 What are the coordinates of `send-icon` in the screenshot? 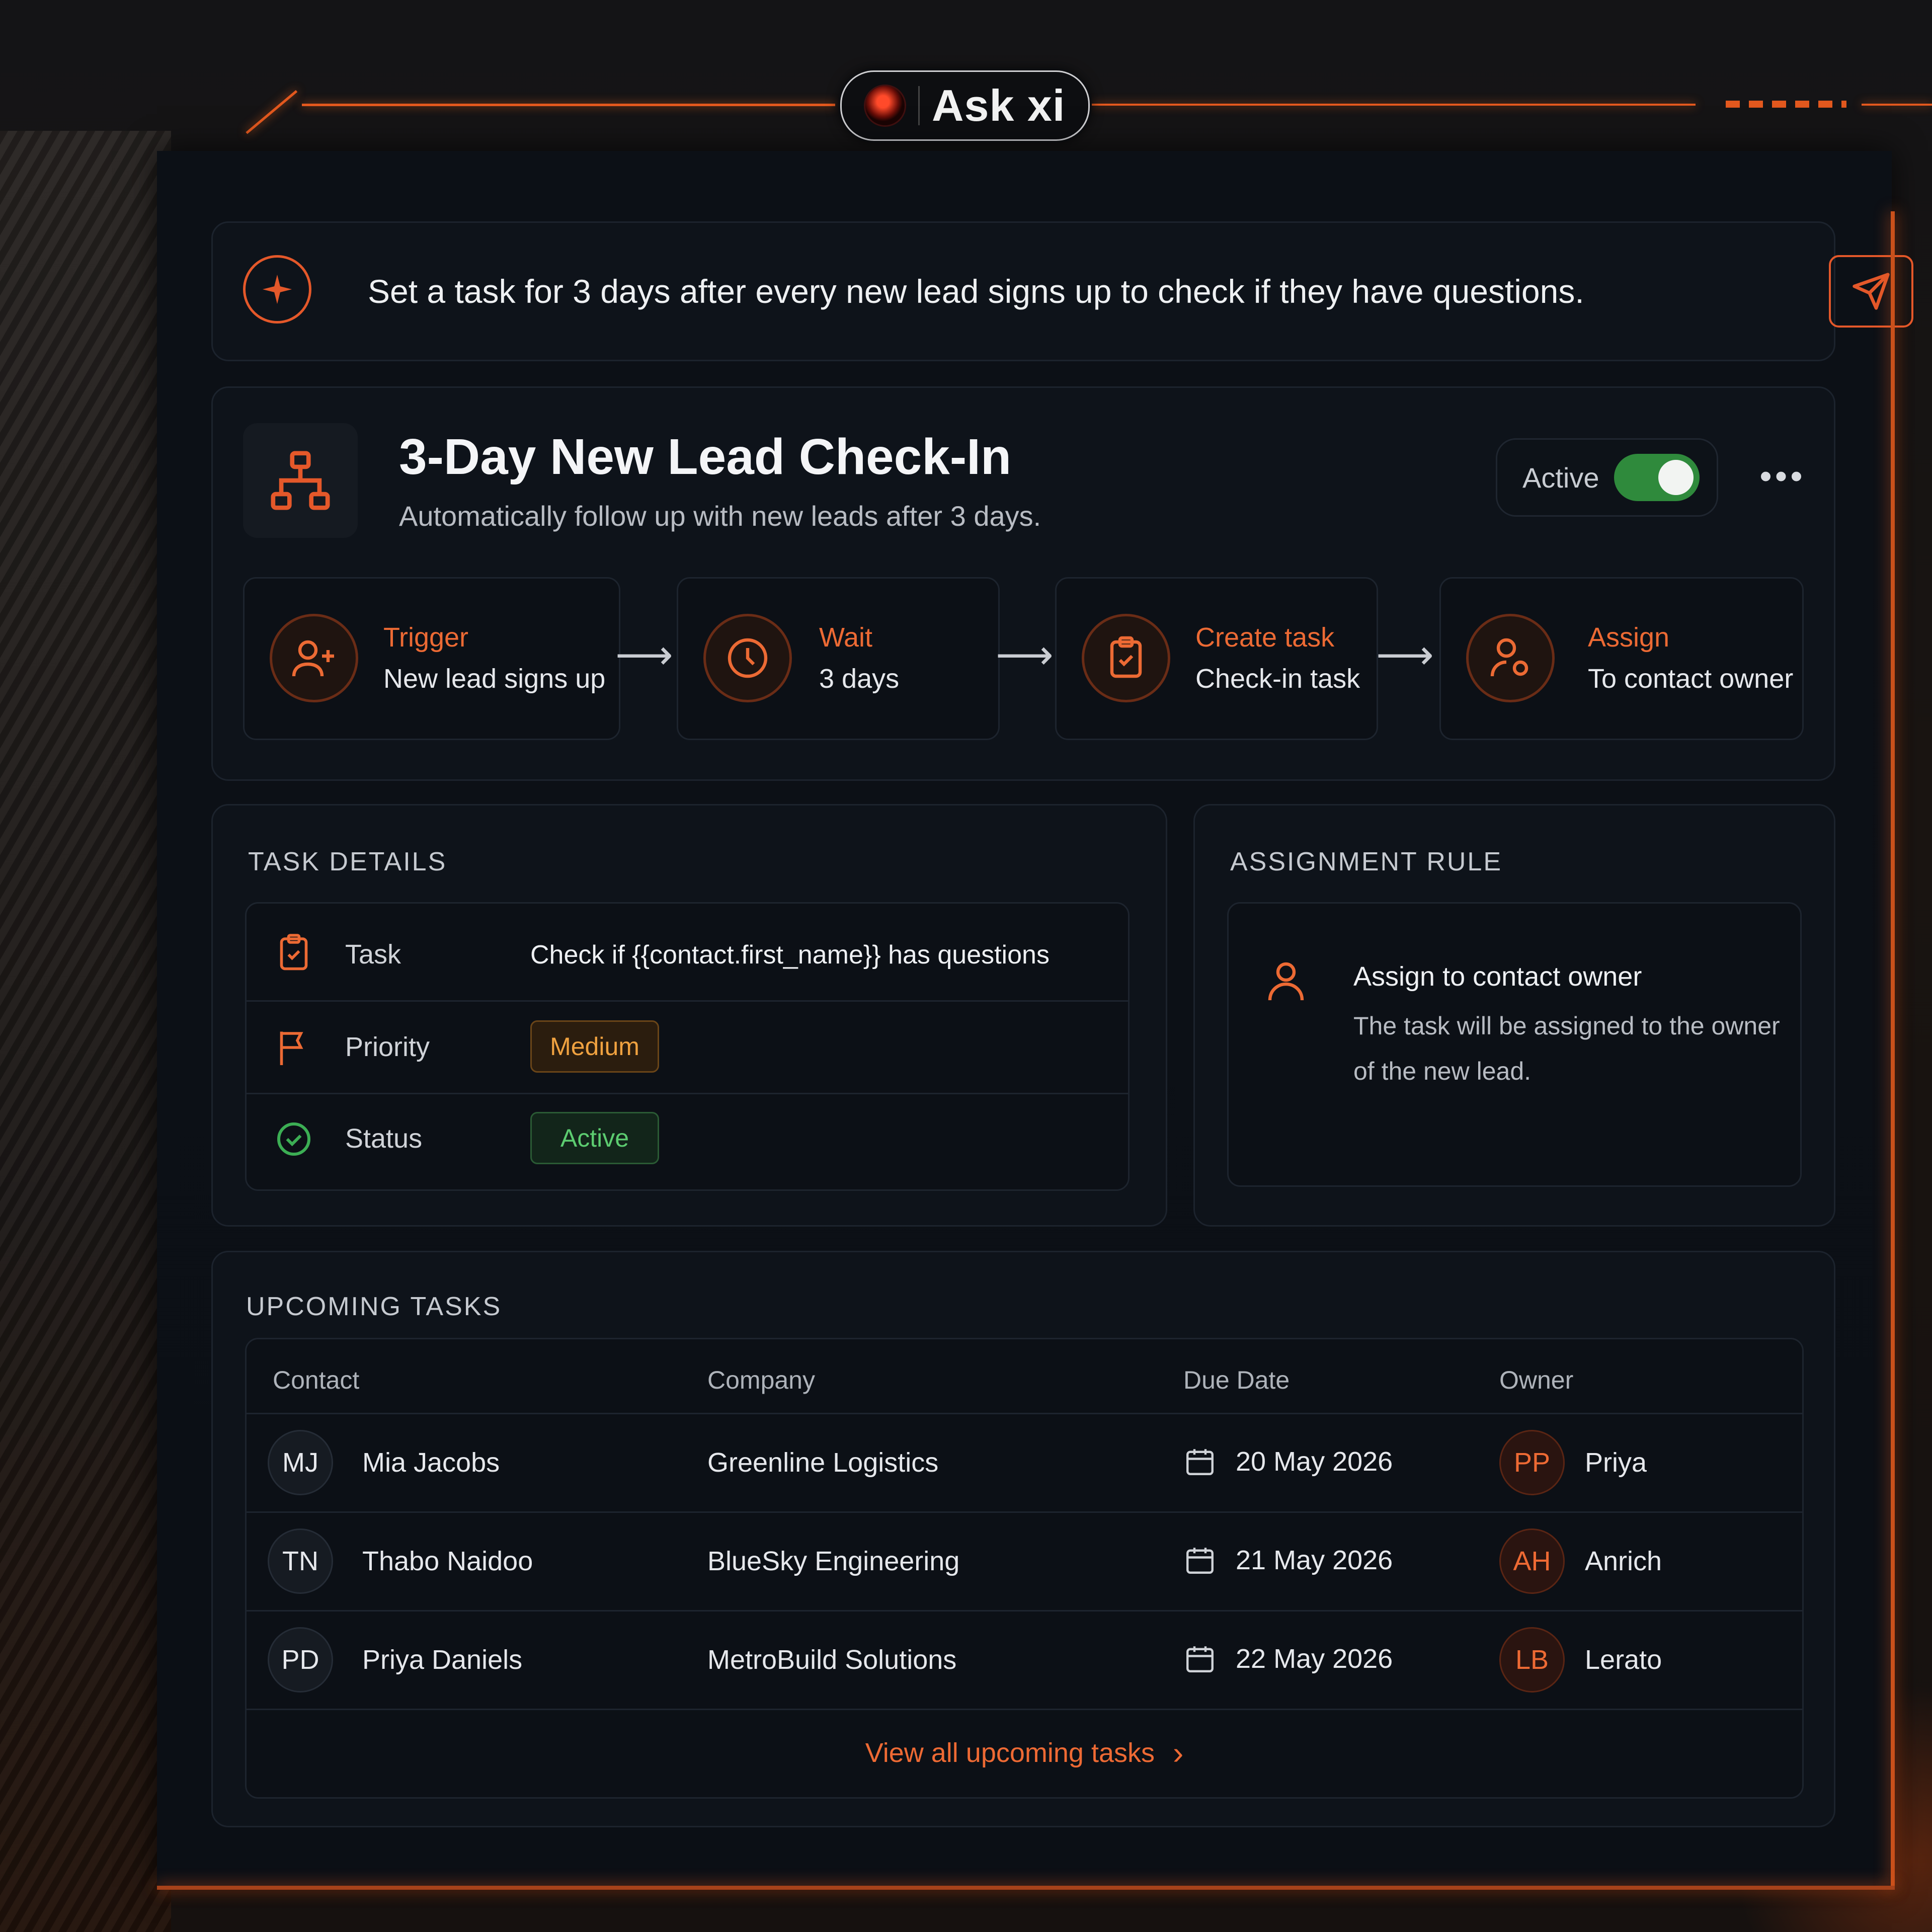 It's located at (1871, 291).